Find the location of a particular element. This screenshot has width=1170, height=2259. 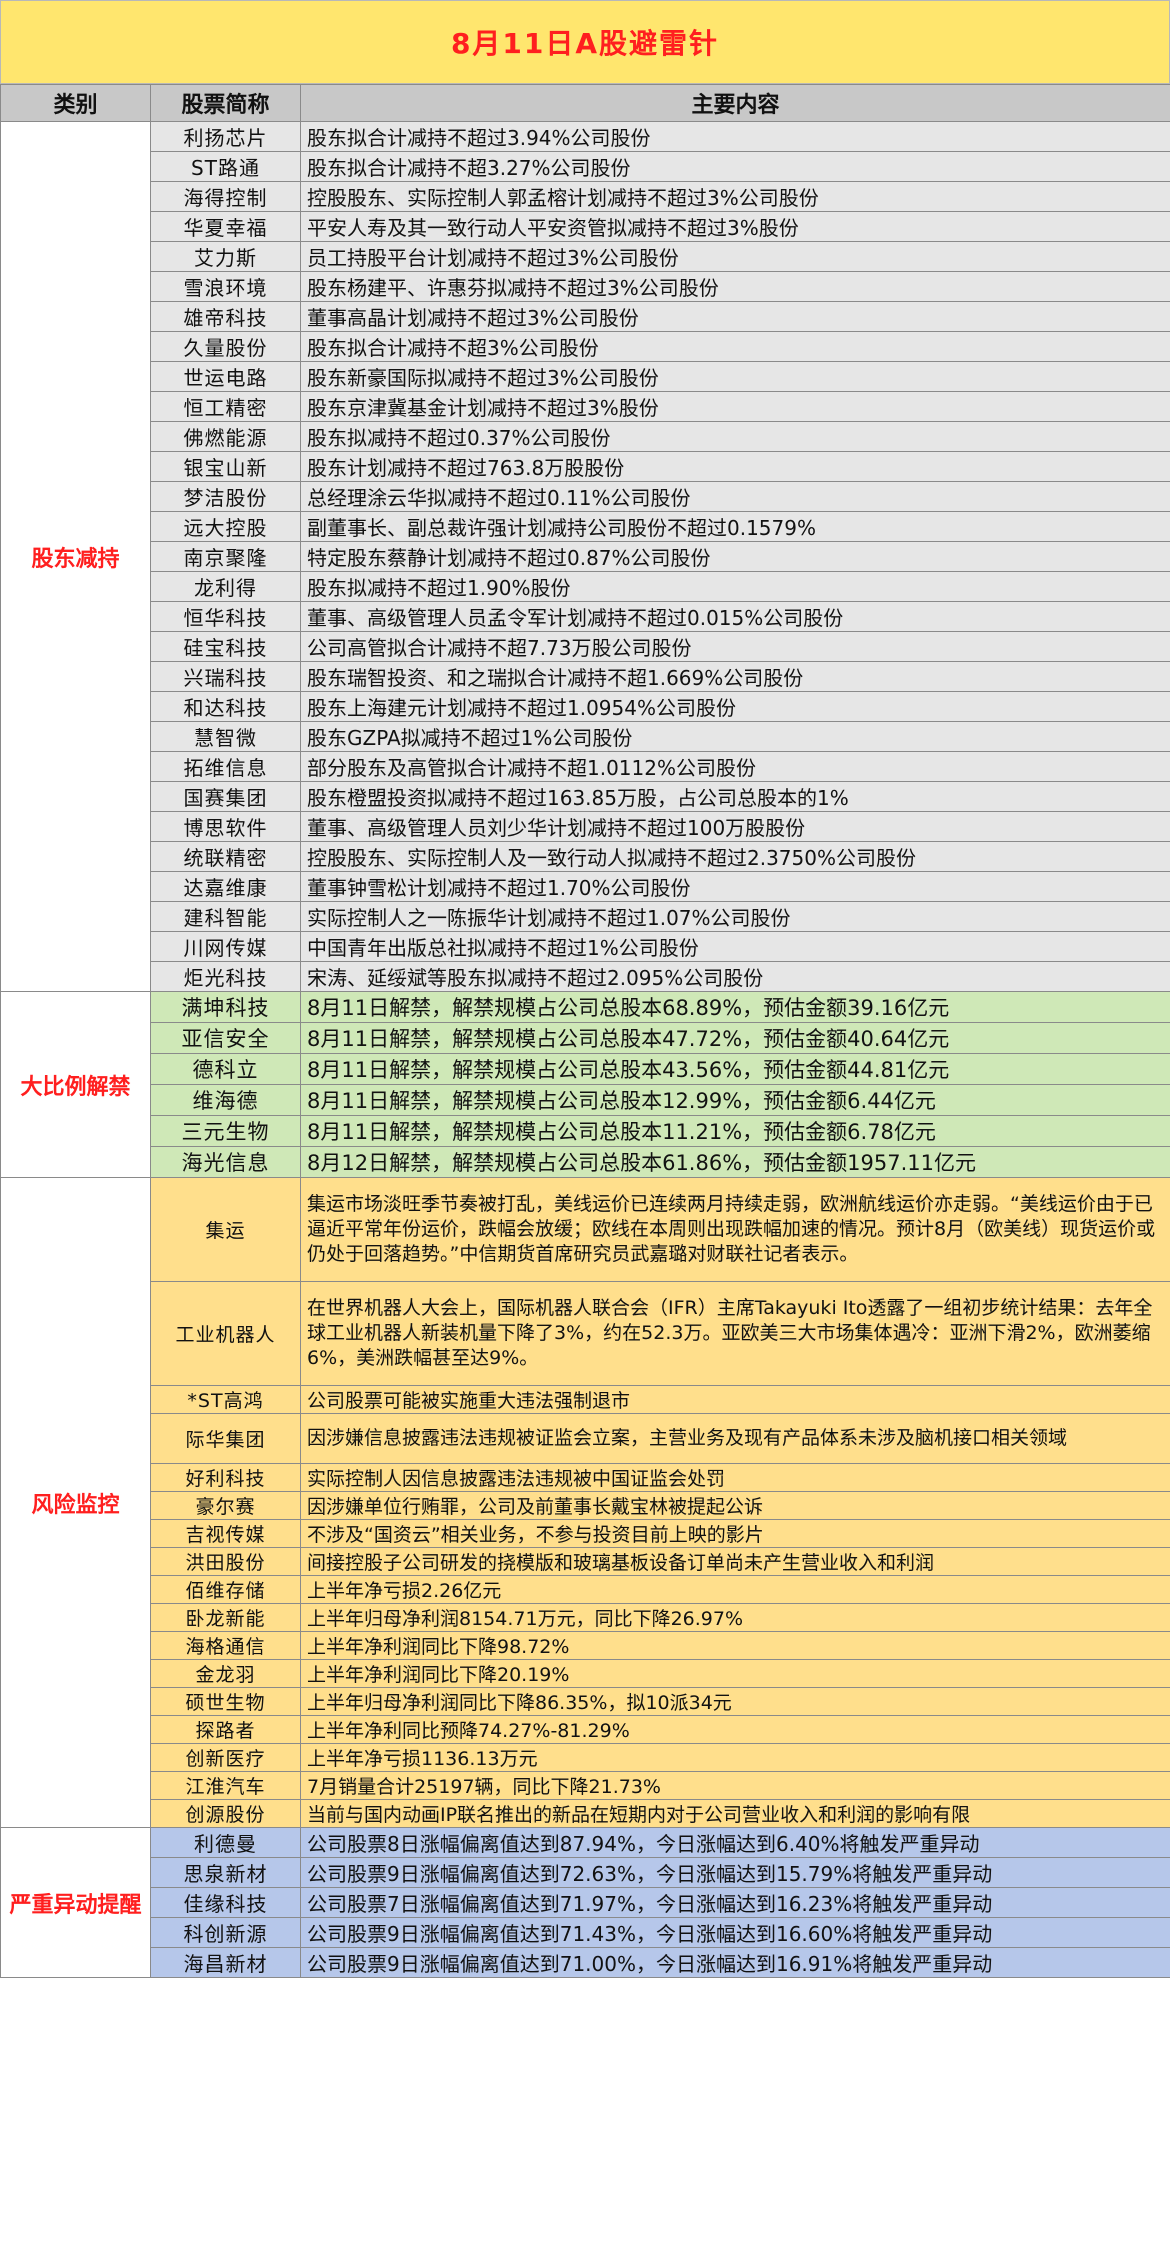

table-row: 远大控股 副董事长、副总裁许强计划减持公司股份不超过0.1579% is located at coordinates (585, 526).